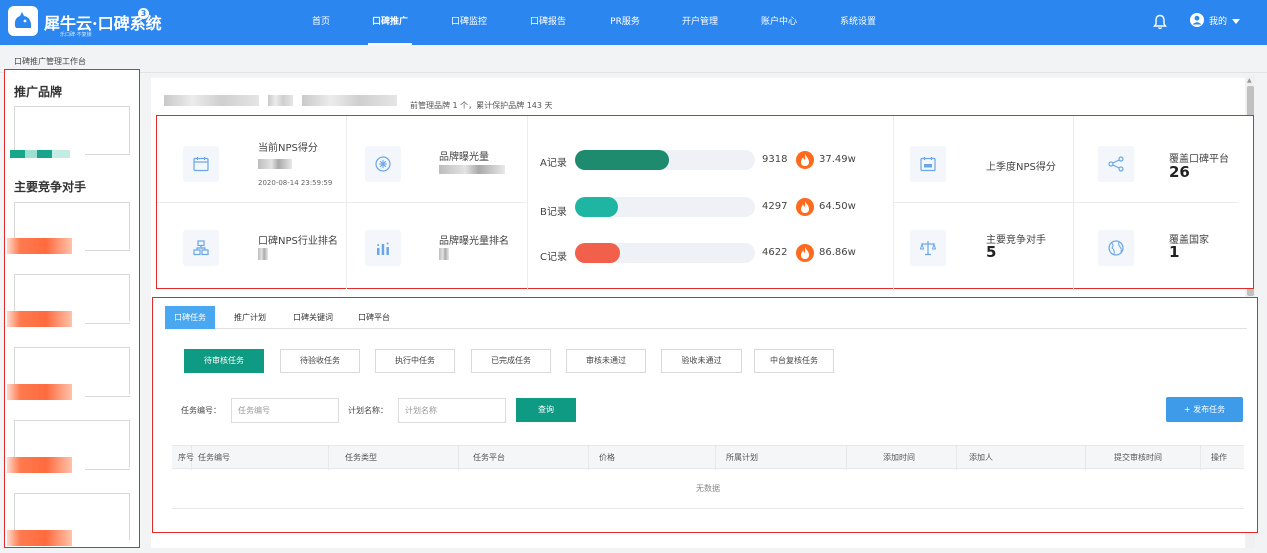  I want to click on nav-pr-service: PR服务, so click(625, 22).